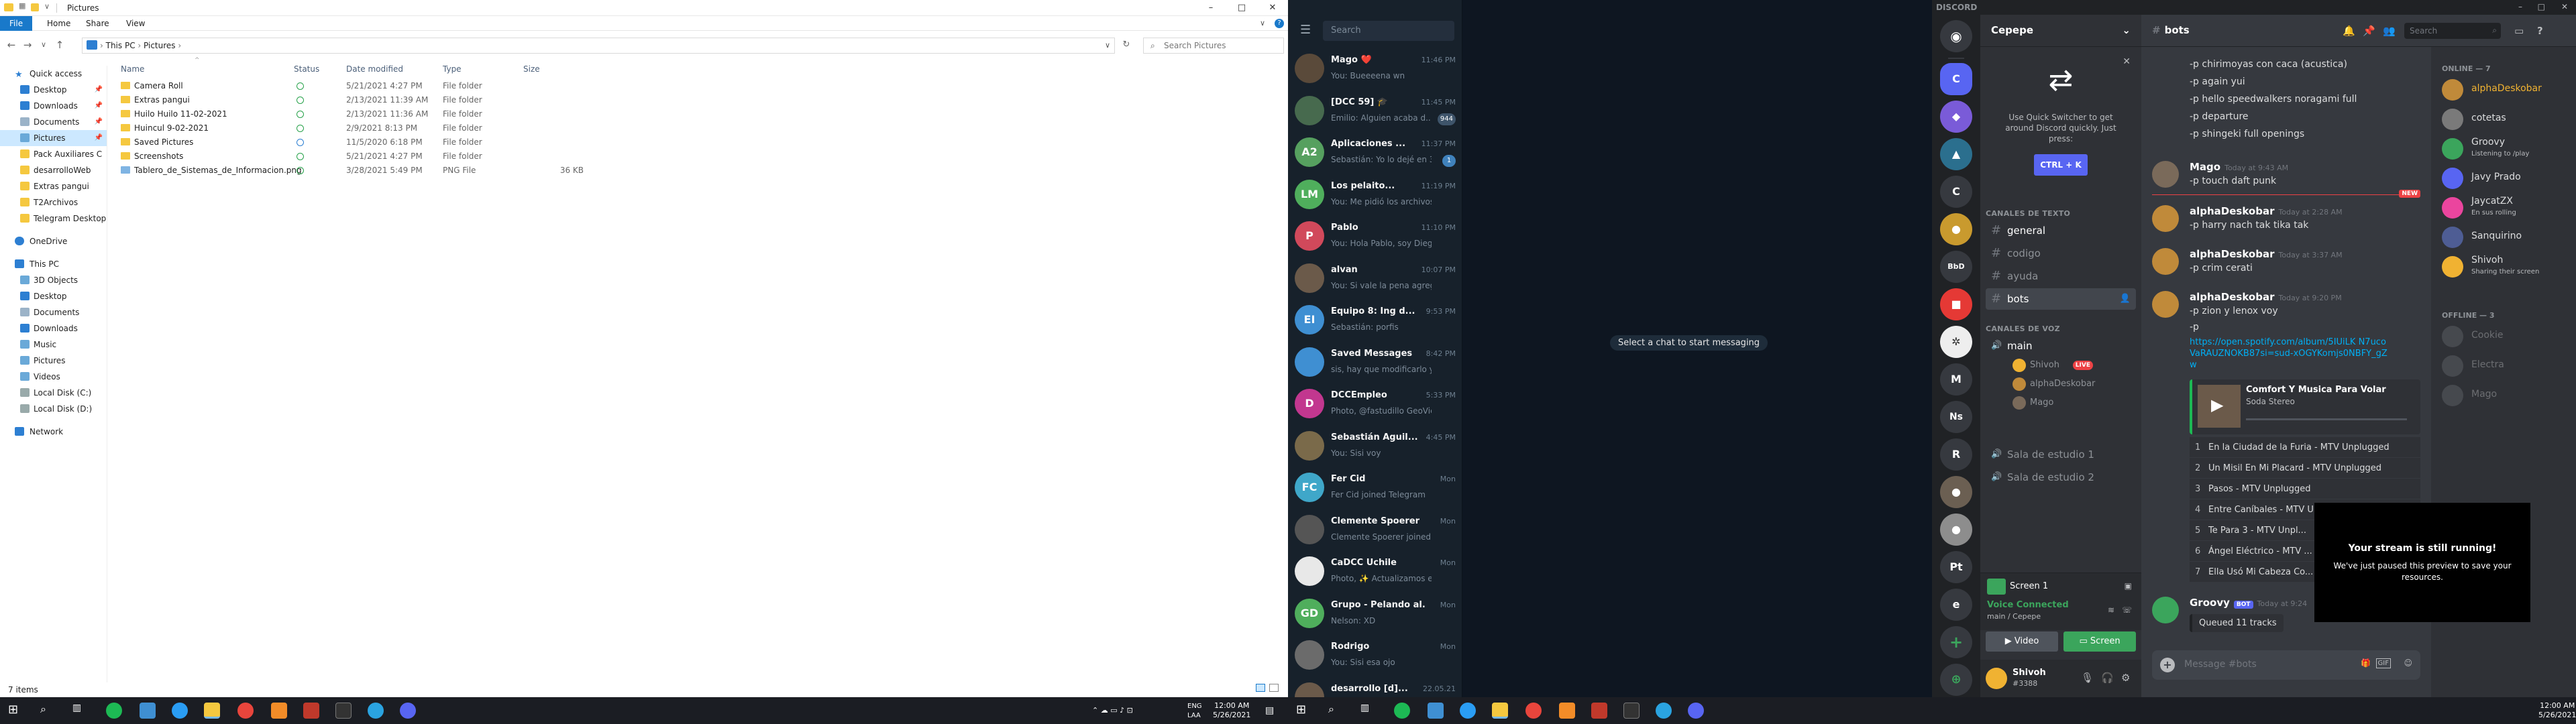 This screenshot has height=724, width=2576. What do you see at coordinates (2053, 384) in the screenshot?
I see `voice-user: alphaDeskobar` at bounding box center [2053, 384].